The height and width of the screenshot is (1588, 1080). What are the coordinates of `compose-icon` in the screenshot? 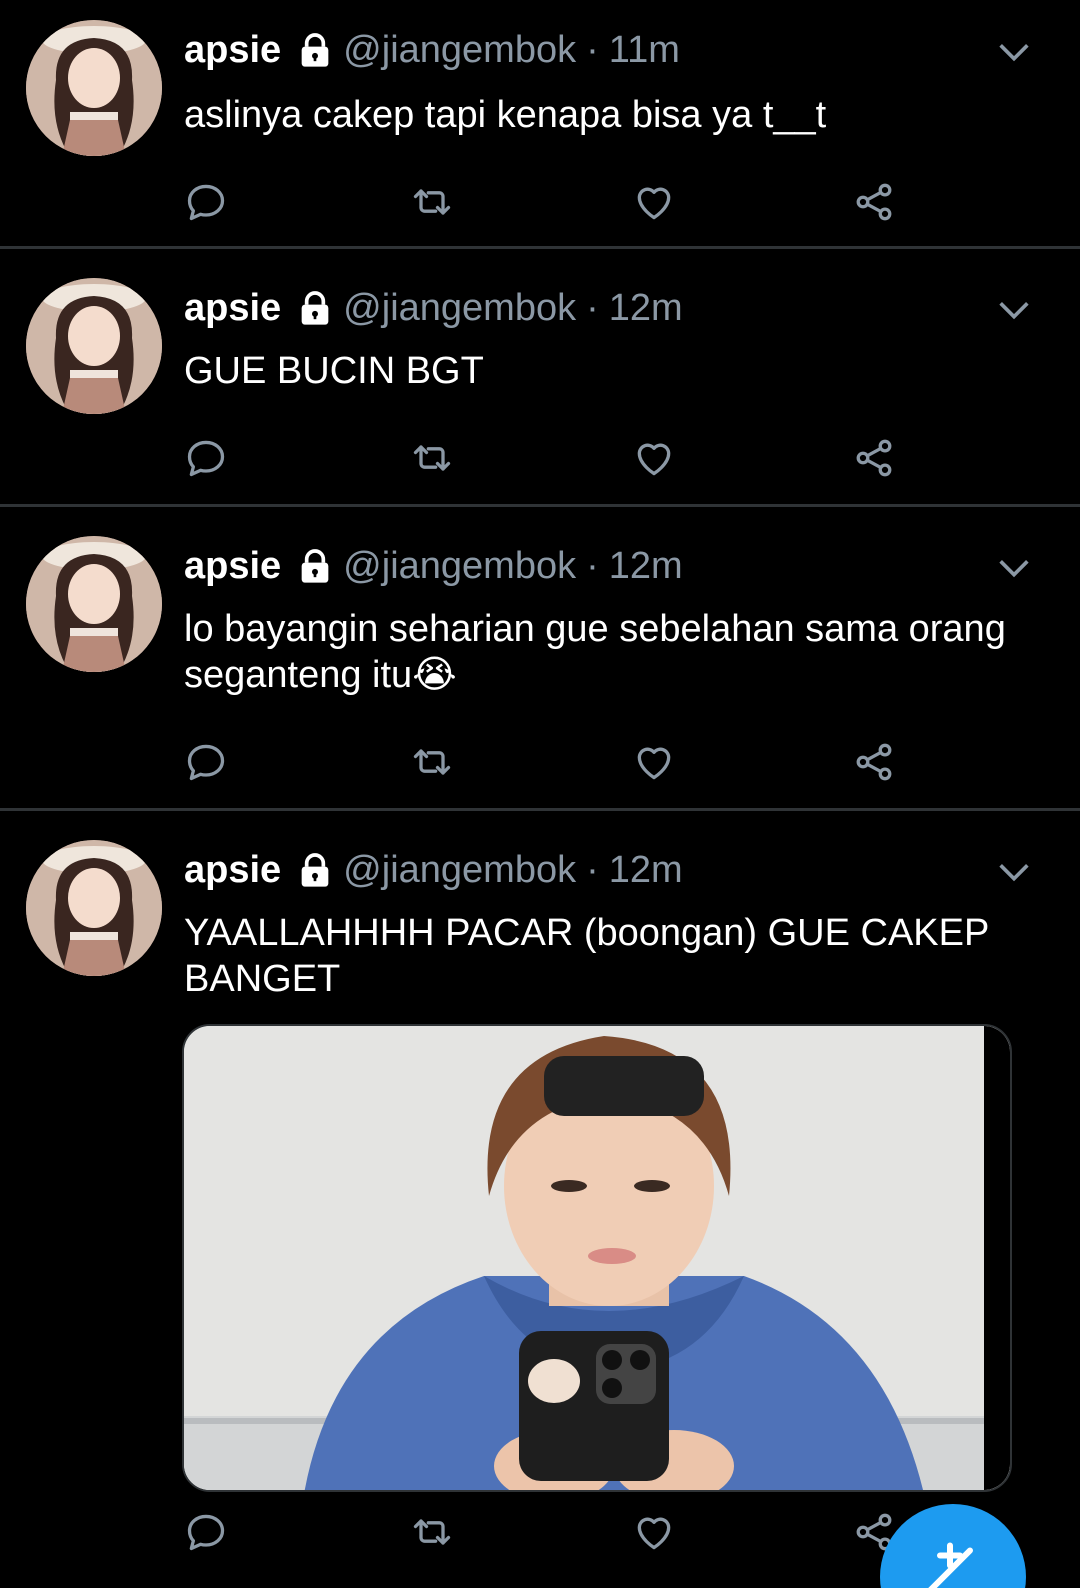 It's located at (950, 1565).